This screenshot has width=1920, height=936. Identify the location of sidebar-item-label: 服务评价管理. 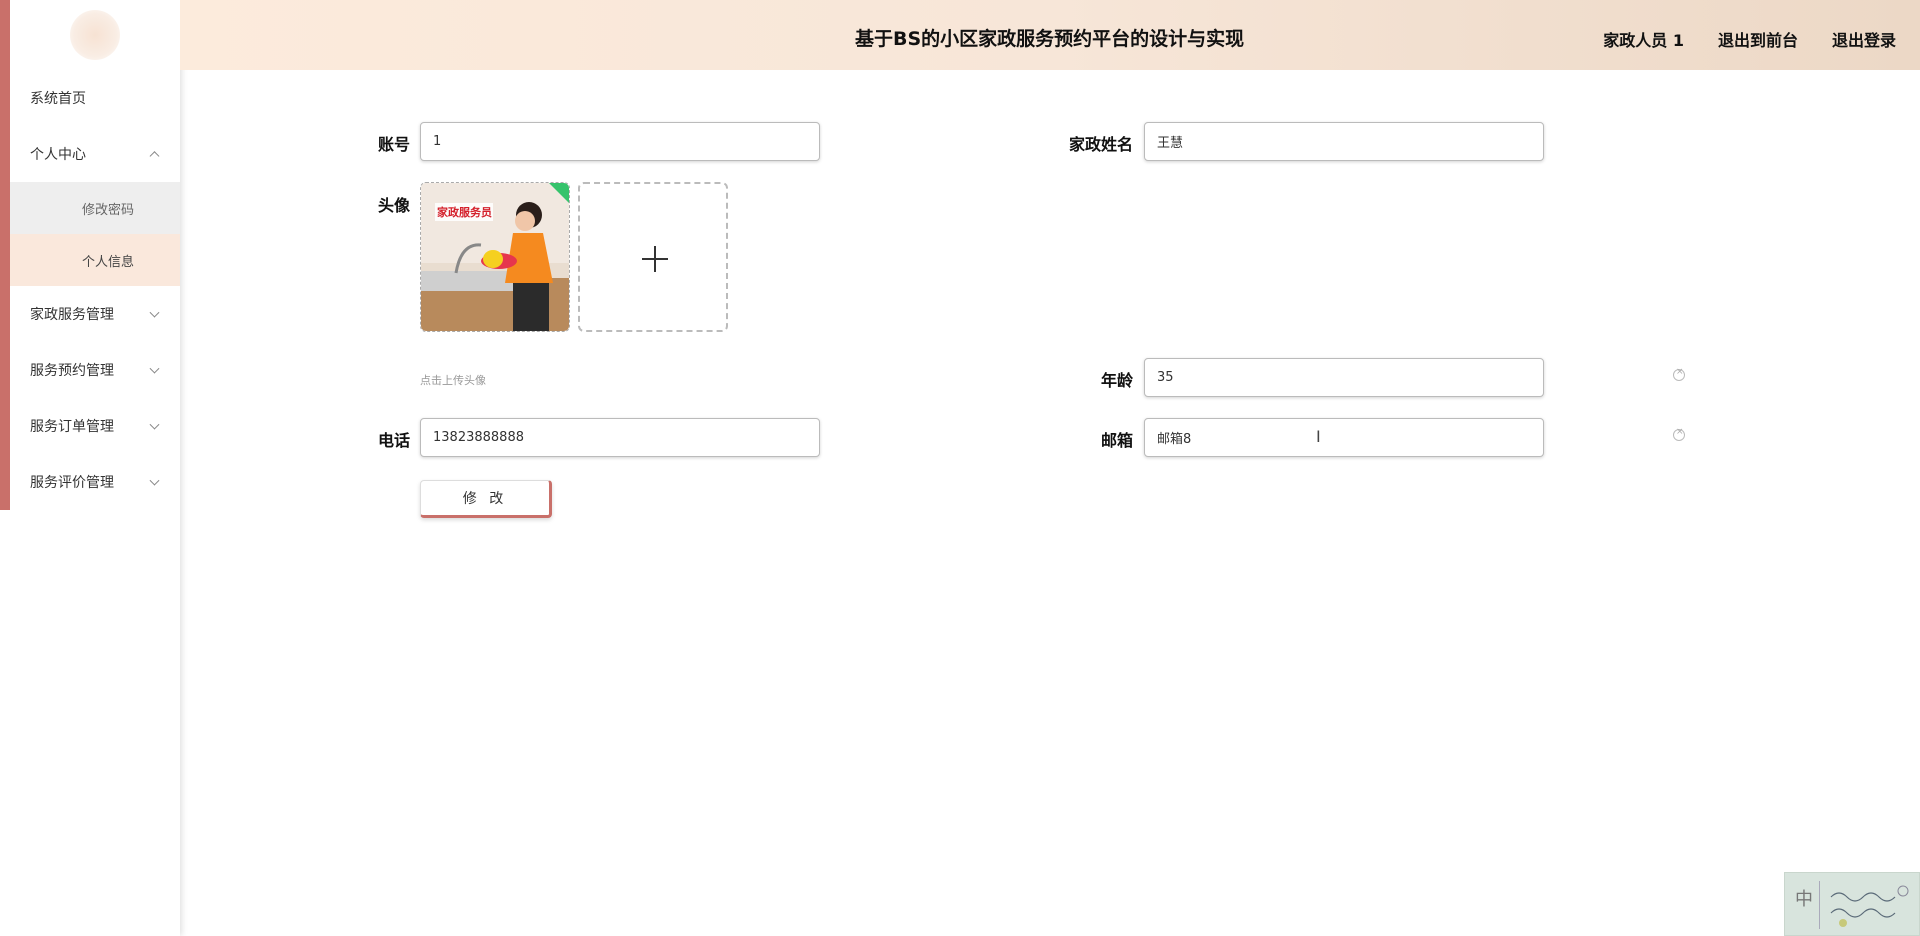
(72, 483).